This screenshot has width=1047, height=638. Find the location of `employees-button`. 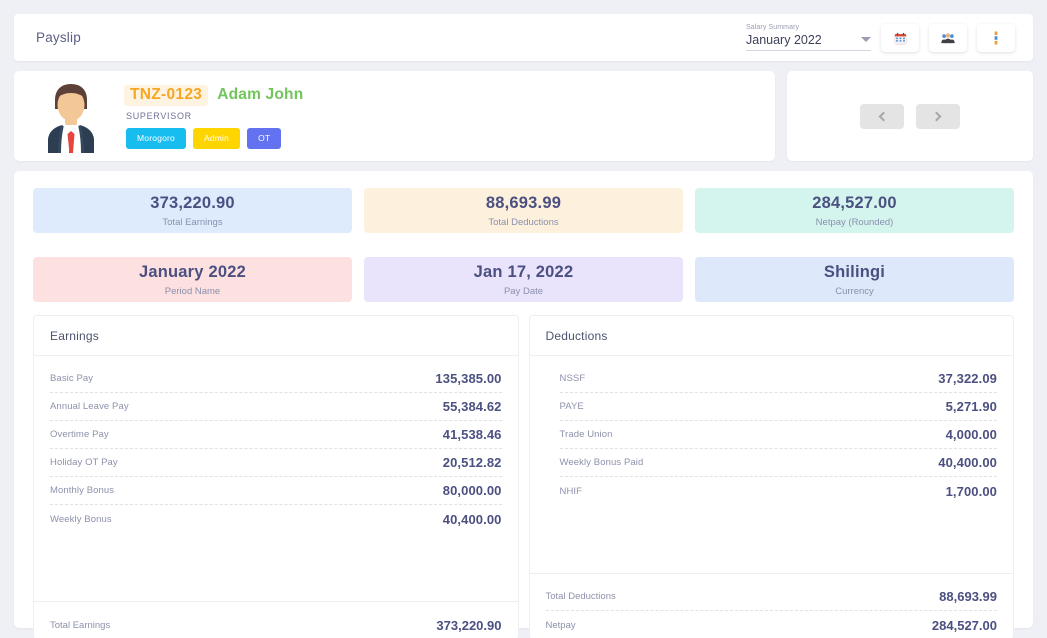

employees-button is located at coordinates (948, 38).